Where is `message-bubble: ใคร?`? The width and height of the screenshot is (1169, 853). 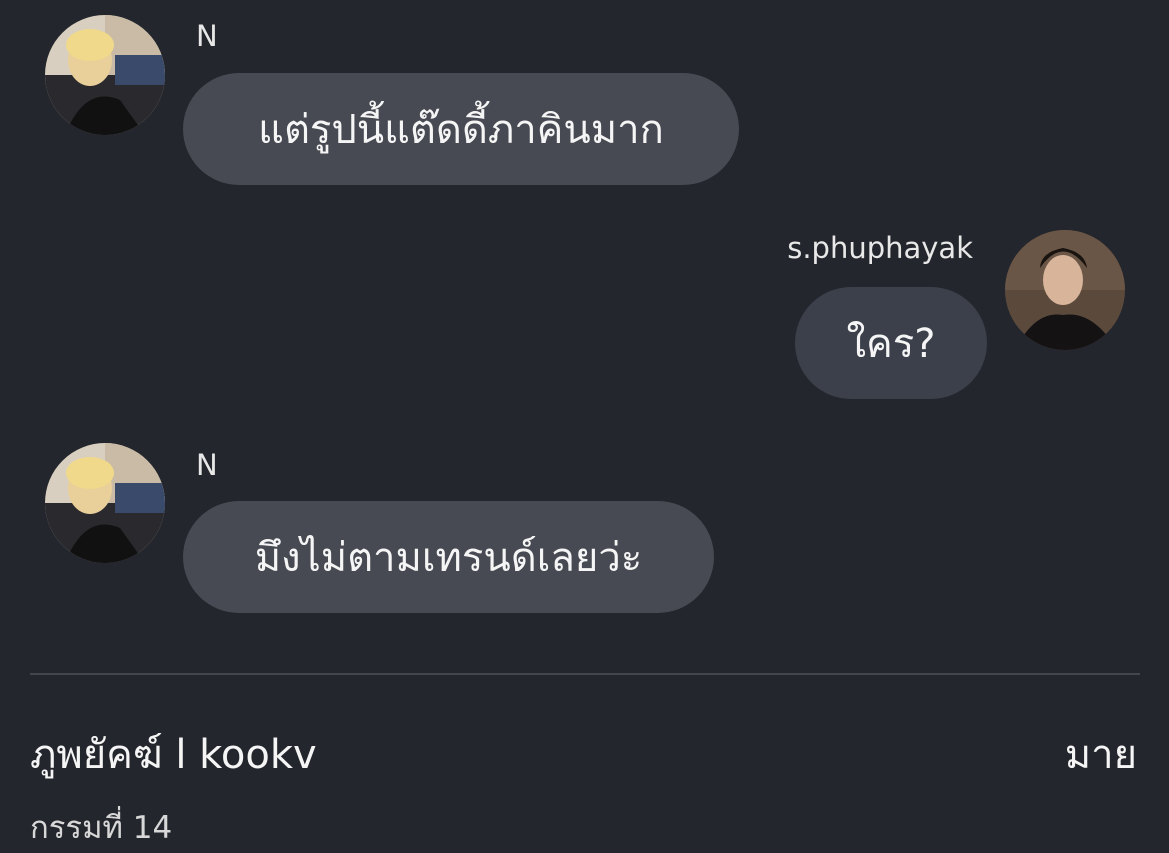
message-bubble: ใคร? is located at coordinates (891, 343).